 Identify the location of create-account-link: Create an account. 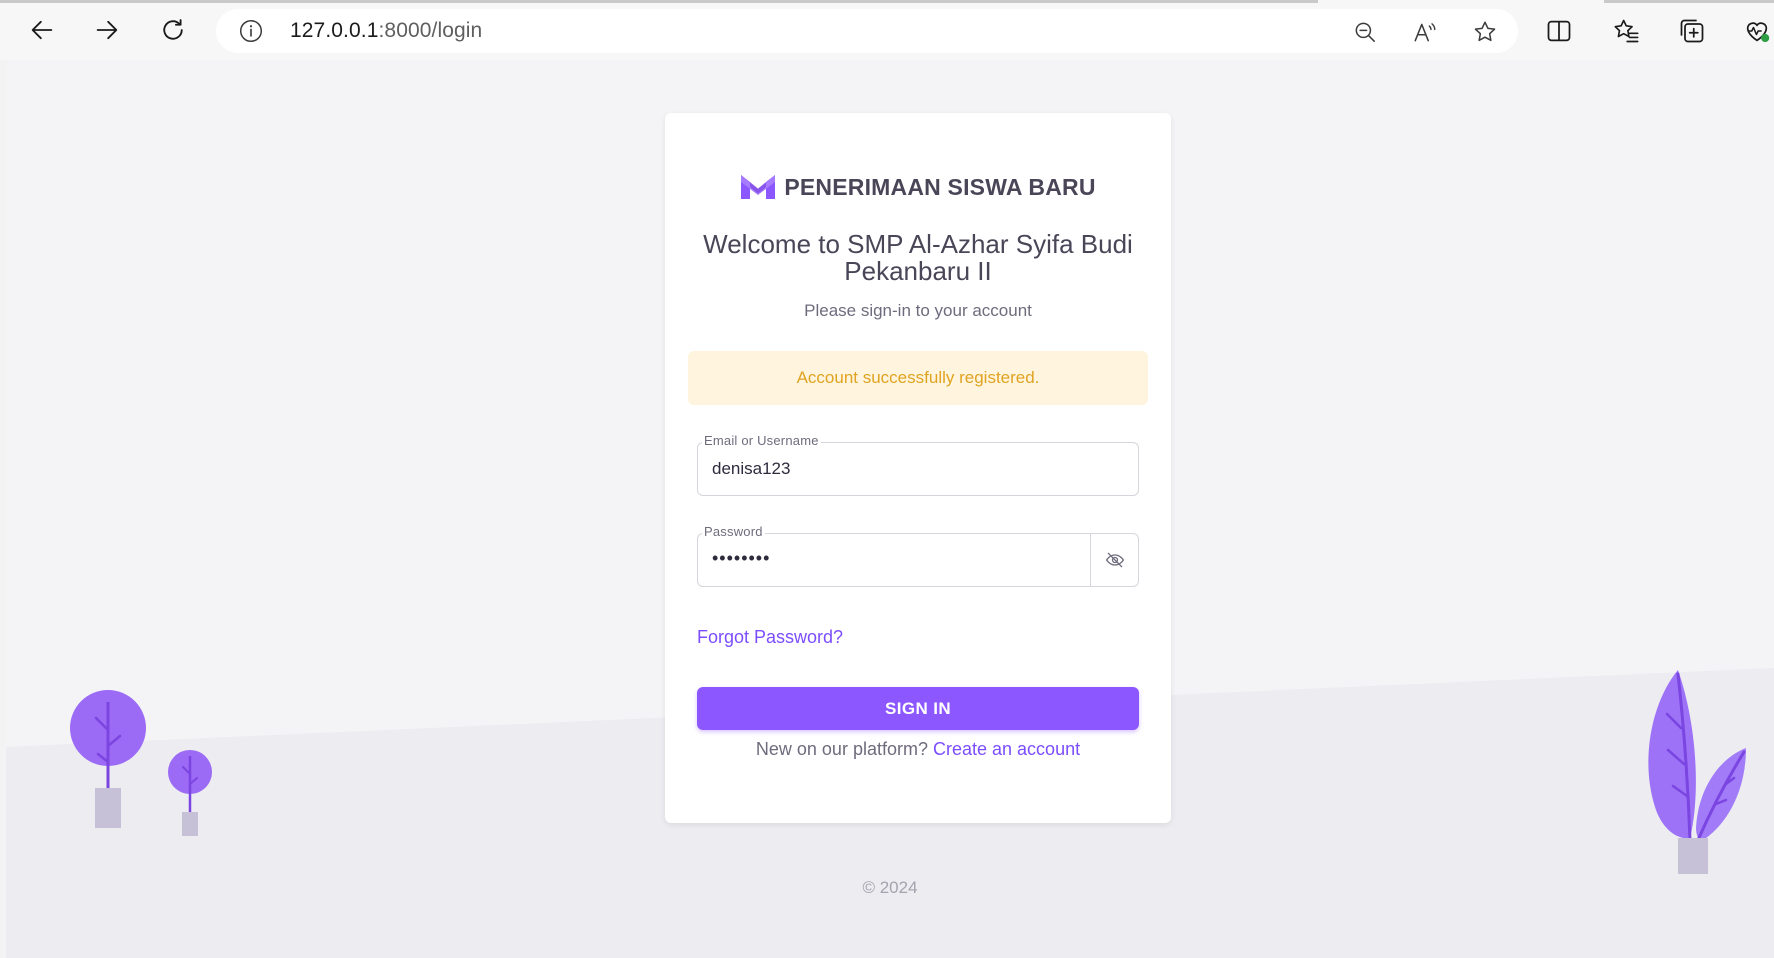
(1006, 749).